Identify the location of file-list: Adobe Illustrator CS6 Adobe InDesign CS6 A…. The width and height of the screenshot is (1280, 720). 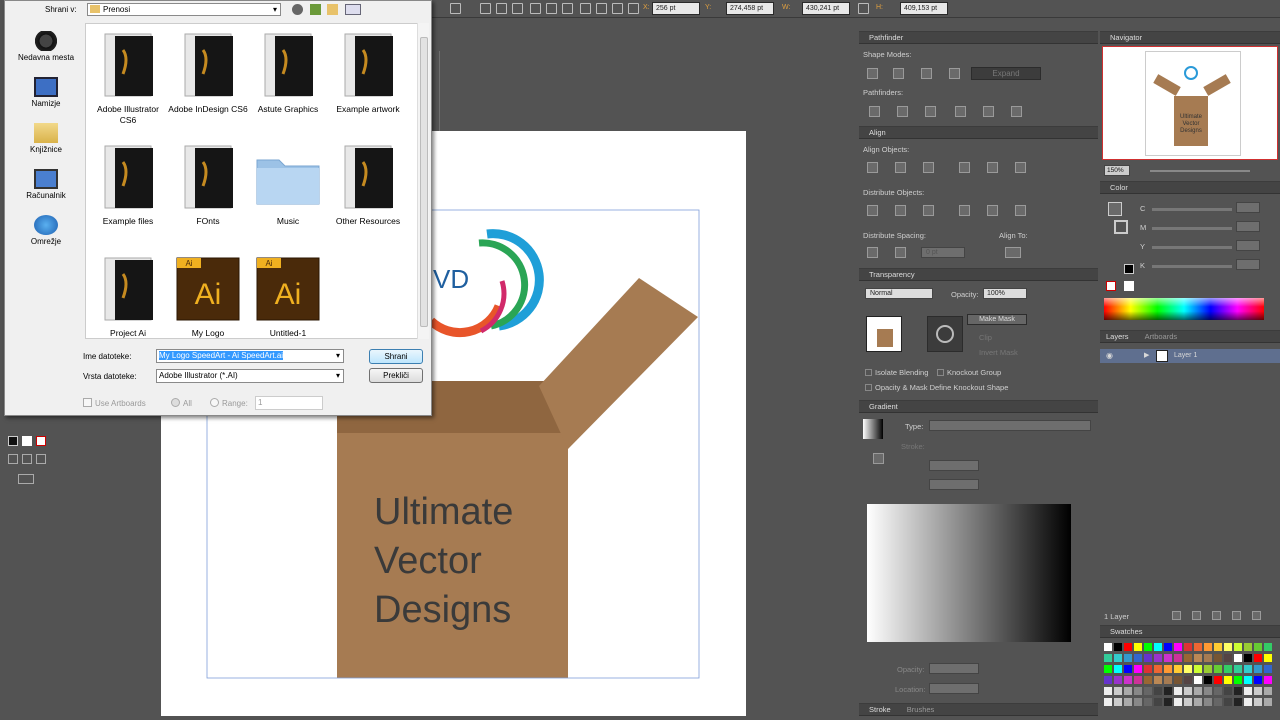
(253, 181).